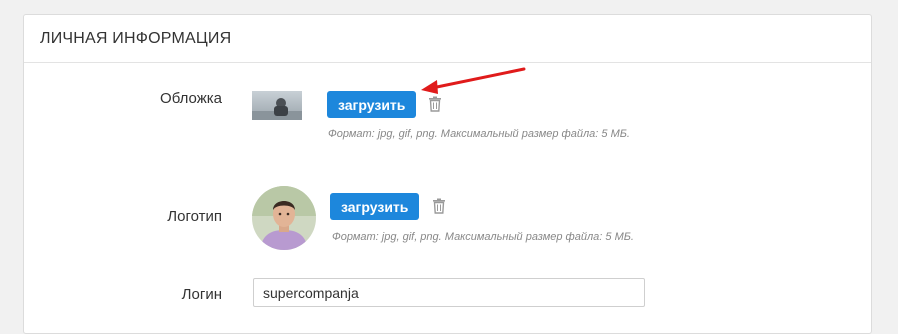 The height and width of the screenshot is (334, 898). What do you see at coordinates (447, 39) in the screenshot?
I see `section-title: ЛИЧНАЯ ИНФОРМАЦИЯ` at bounding box center [447, 39].